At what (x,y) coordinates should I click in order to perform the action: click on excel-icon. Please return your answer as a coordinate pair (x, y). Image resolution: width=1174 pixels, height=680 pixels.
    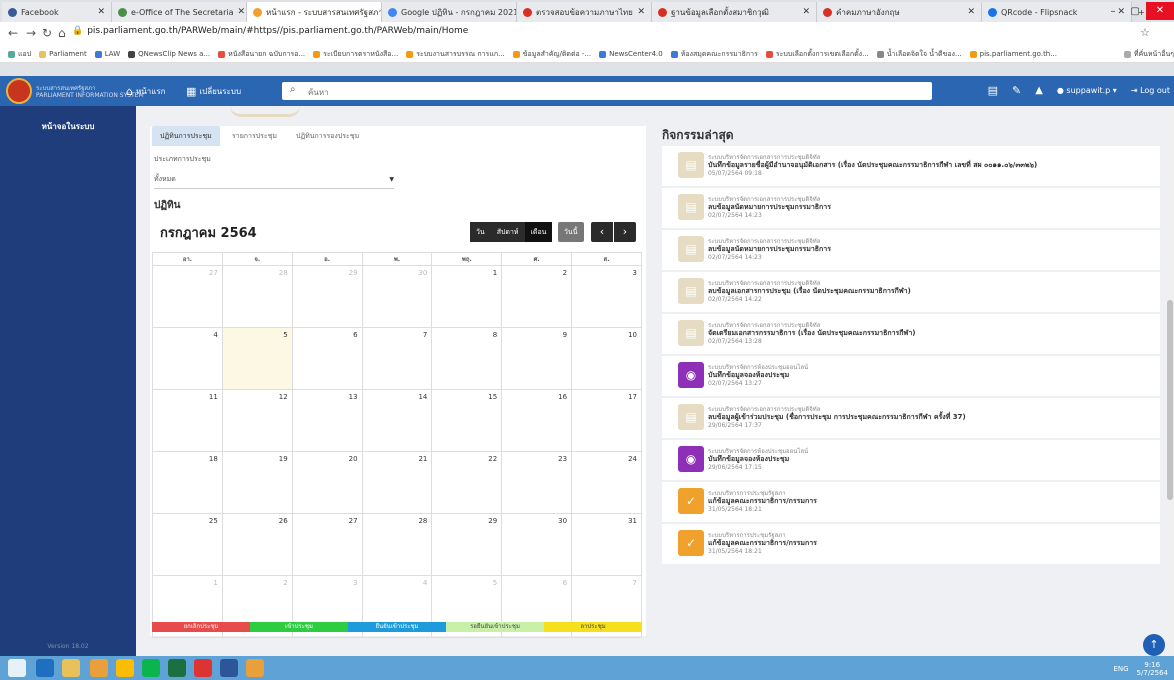
    Looking at the image, I should click on (177, 668).